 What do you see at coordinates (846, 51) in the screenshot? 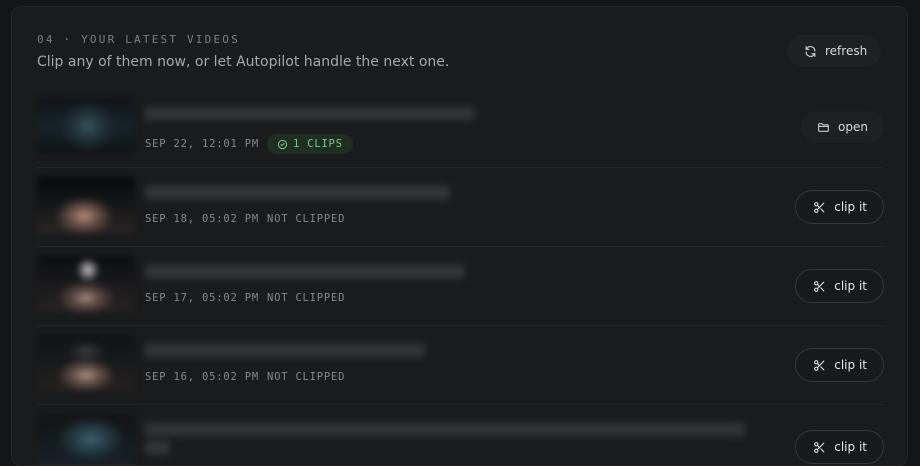
I see `refresh-label: refresh` at bounding box center [846, 51].